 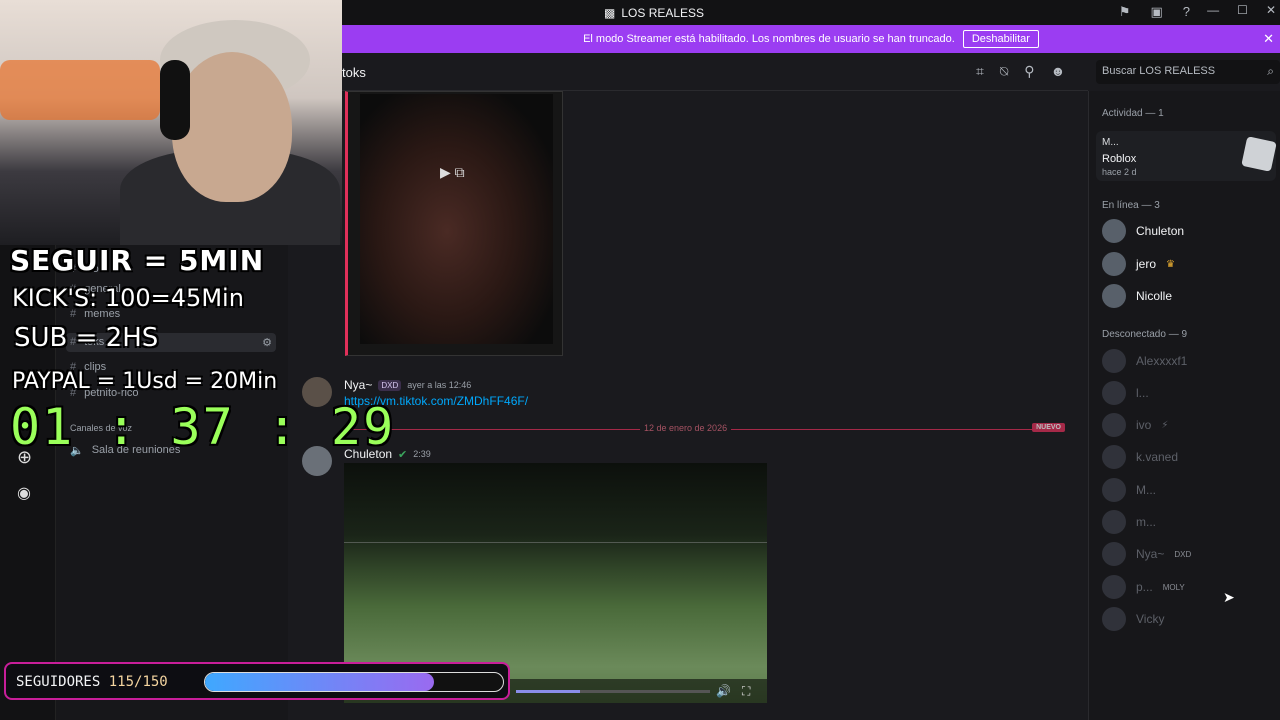 I want to click on server-icon: ▩, so click(x=610, y=13).